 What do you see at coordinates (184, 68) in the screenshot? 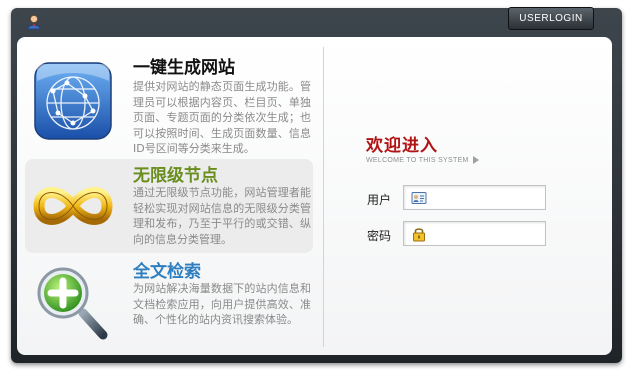
I see `feature-title: 一键生成网站` at bounding box center [184, 68].